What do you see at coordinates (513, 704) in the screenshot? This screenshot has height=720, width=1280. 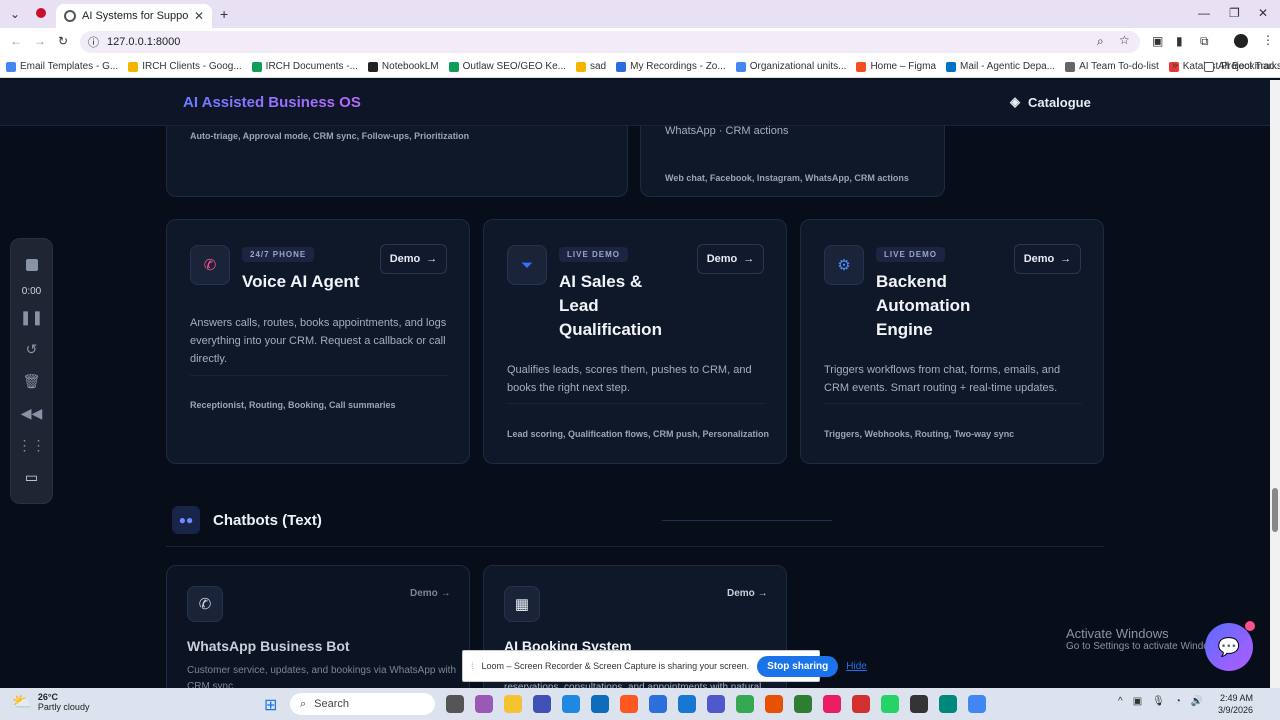 I see `file-explorer-icon` at bounding box center [513, 704].